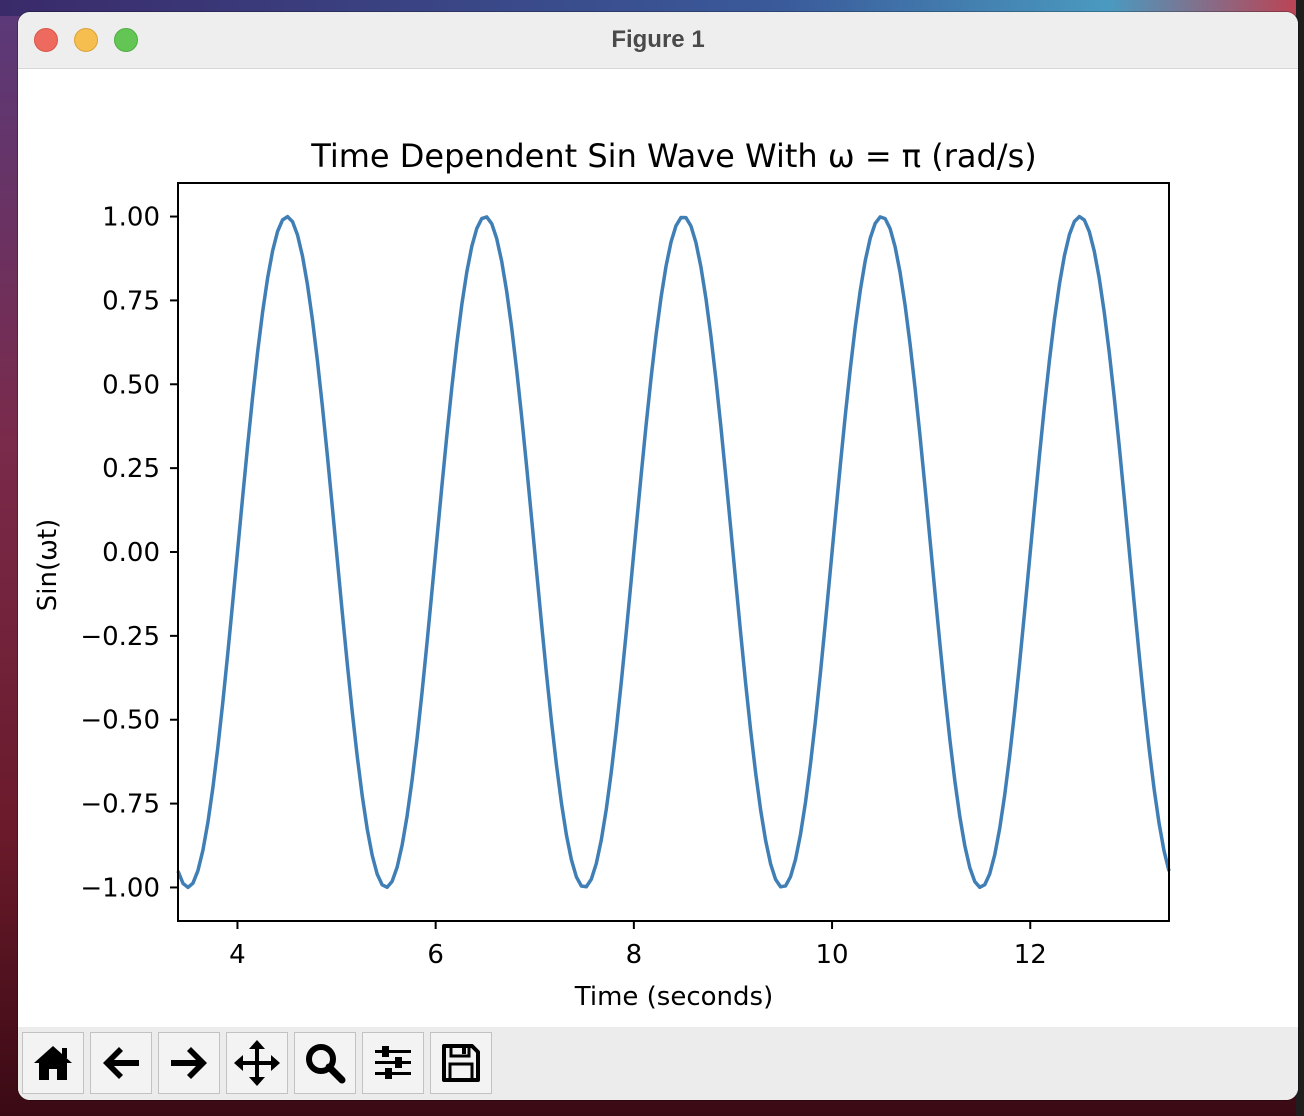 The image size is (1304, 1116). I want to click on y-tick-label: −0.50, so click(120, 721).